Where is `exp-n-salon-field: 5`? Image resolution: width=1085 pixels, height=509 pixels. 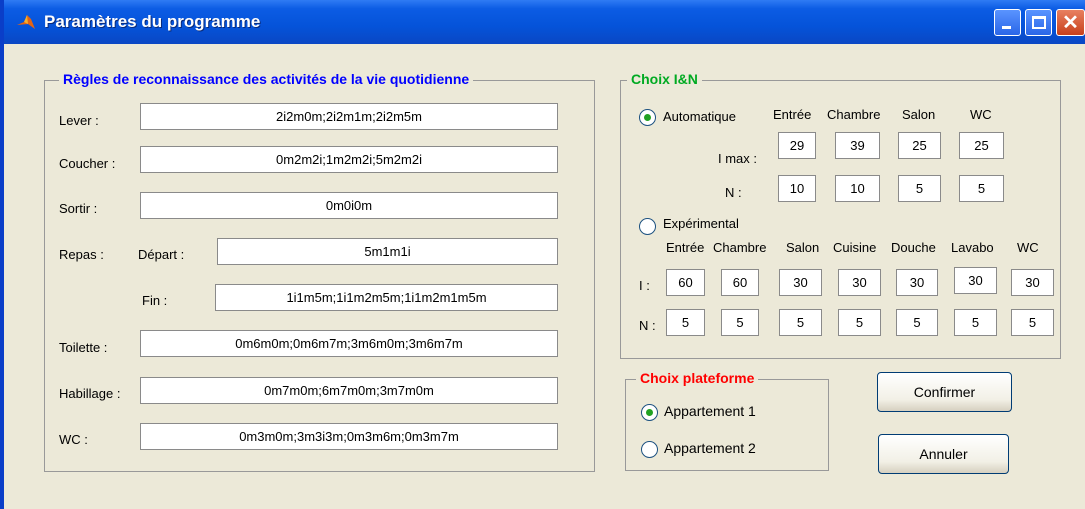 exp-n-salon-field: 5 is located at coordinates (800, 322).